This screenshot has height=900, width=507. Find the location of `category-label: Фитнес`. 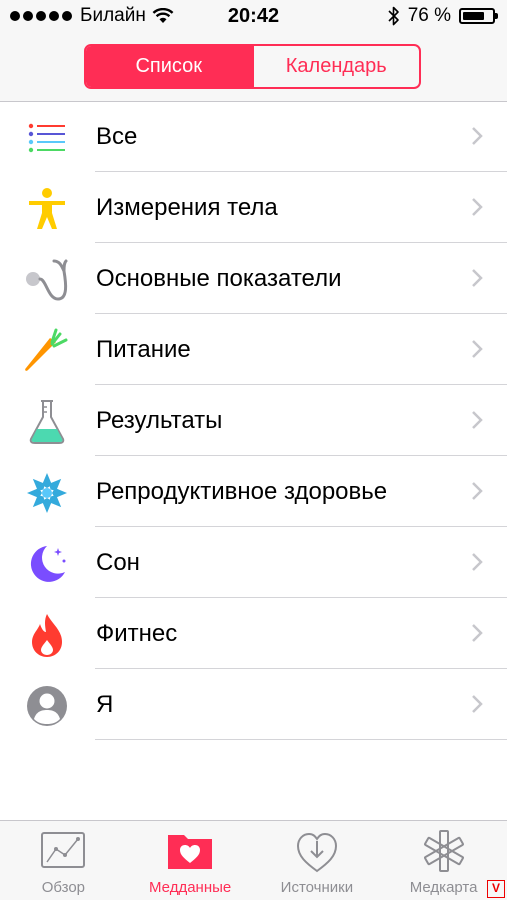

category-label: Фитнес is located at coordinates (137, 633).